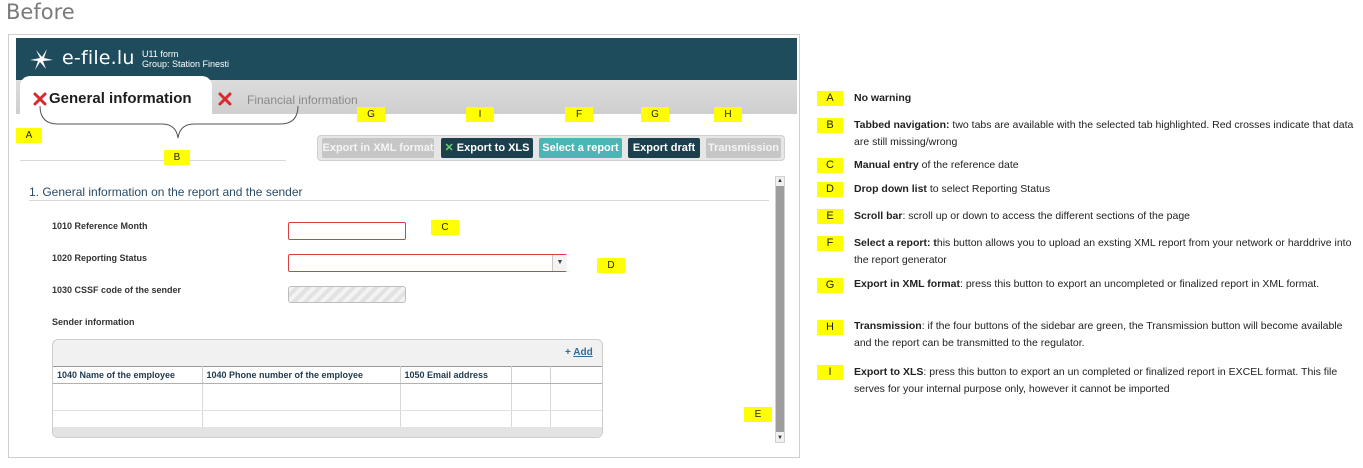  I want to click on reporting-status-select, so click(427, 263).